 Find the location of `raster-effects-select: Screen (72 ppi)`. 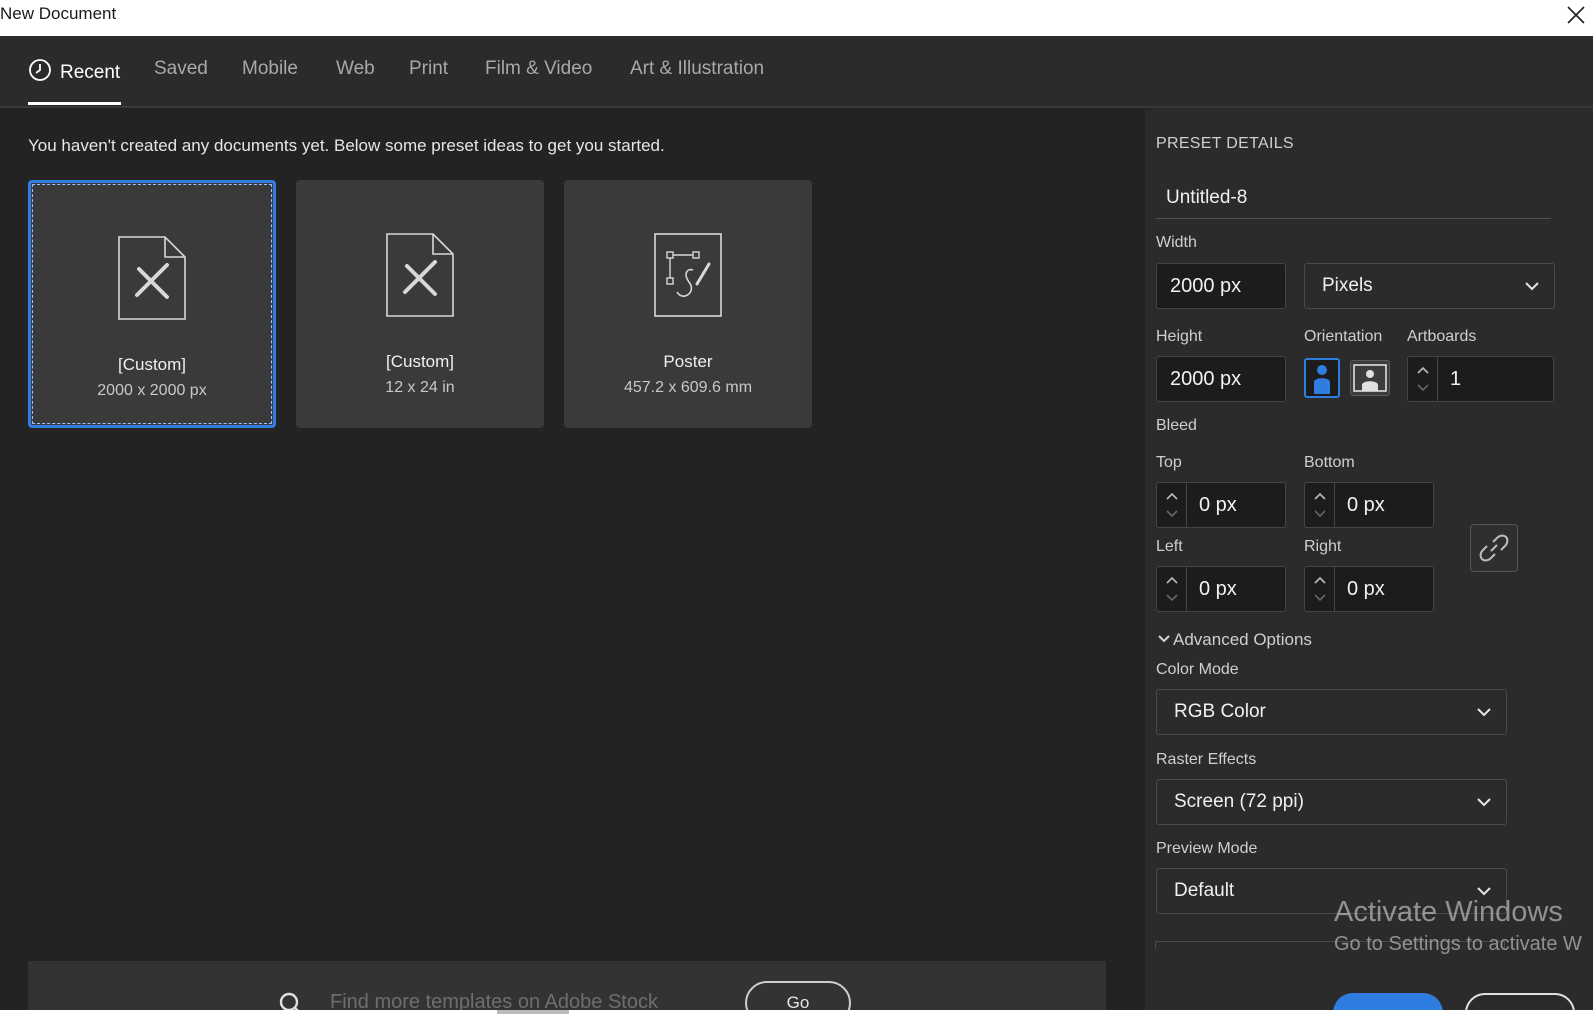

raster-effects-select: Screen (72 ppi) is located at coordinates (1331, 802).